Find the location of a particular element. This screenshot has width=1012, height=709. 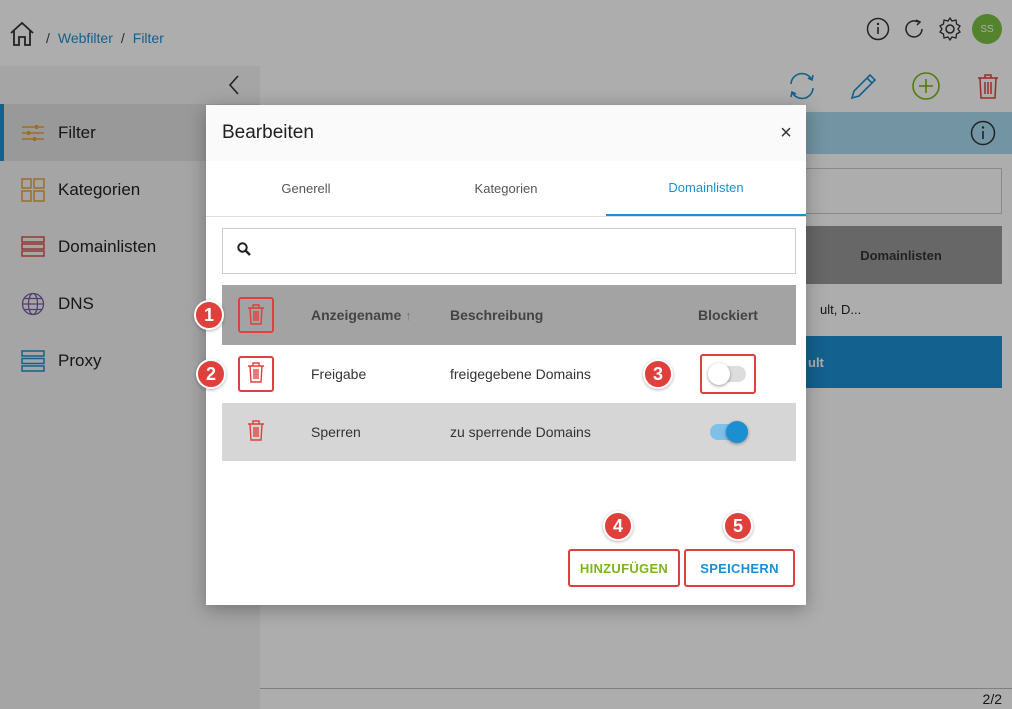

column-header-blocked: Blockiert is located at coordinates (728, 315).